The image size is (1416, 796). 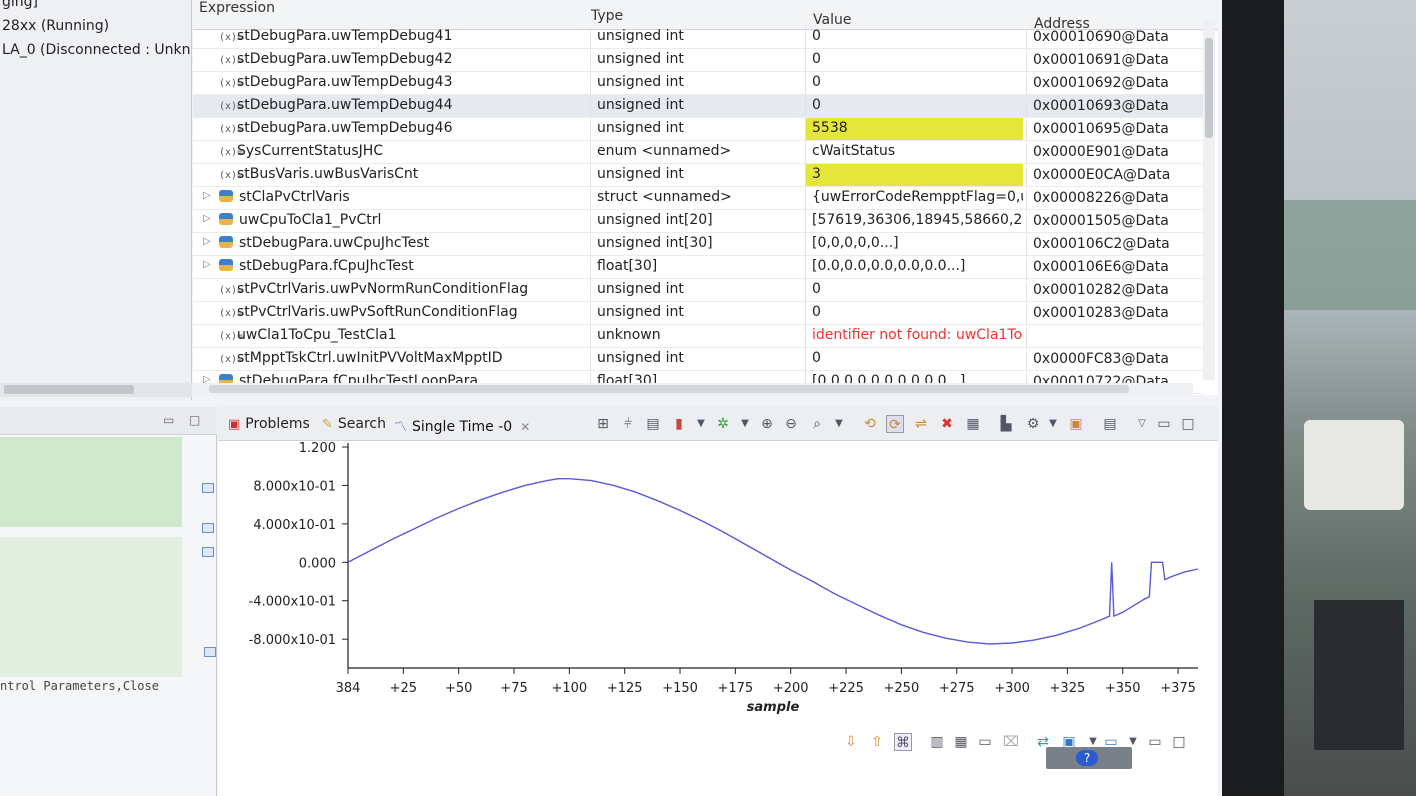 I want to click on help-icon: ?, so click(x=1087, y=758).